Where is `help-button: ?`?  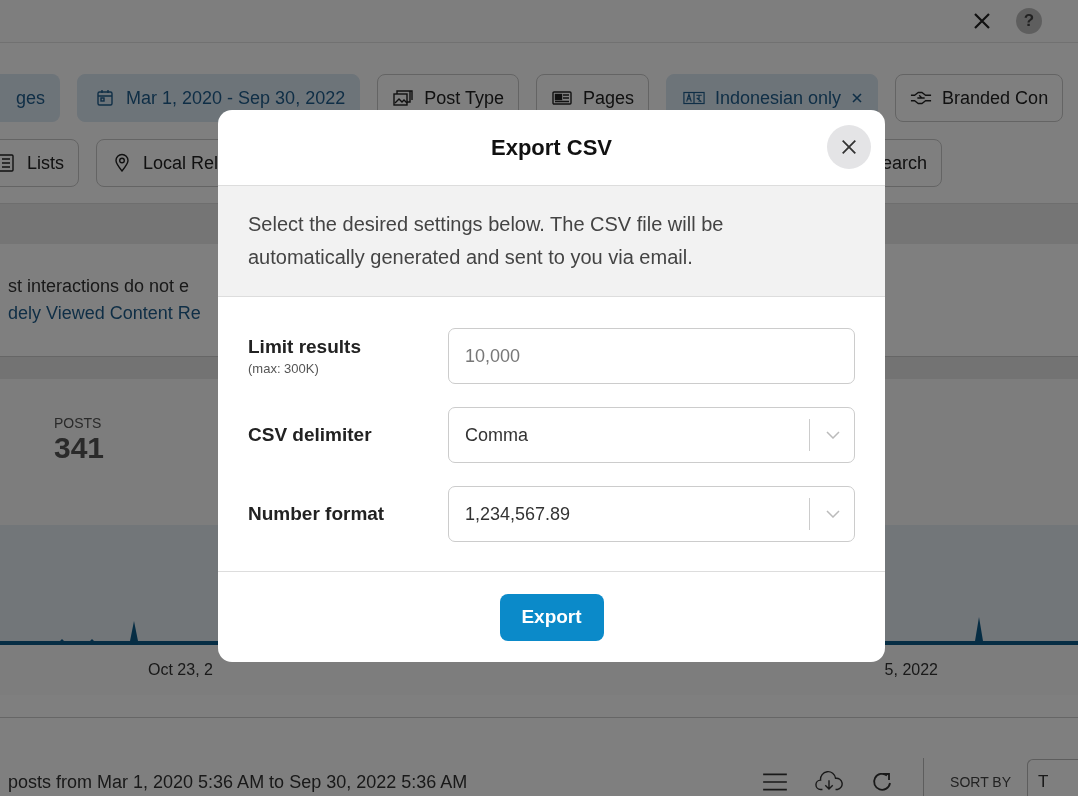
help-button: ? is located at coordinates (1029, 21).